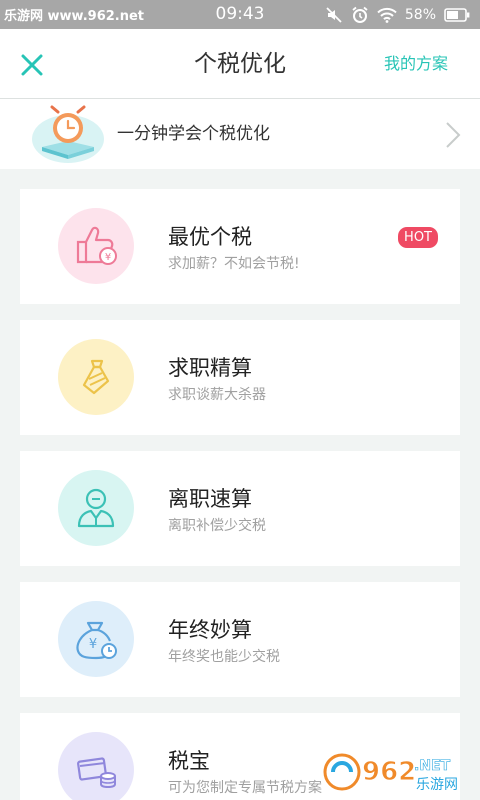 The width and height of the screenshot is (480, 800). I want to click on card-subtitle: 可为您制定专属节税方案, so click(245, 788).